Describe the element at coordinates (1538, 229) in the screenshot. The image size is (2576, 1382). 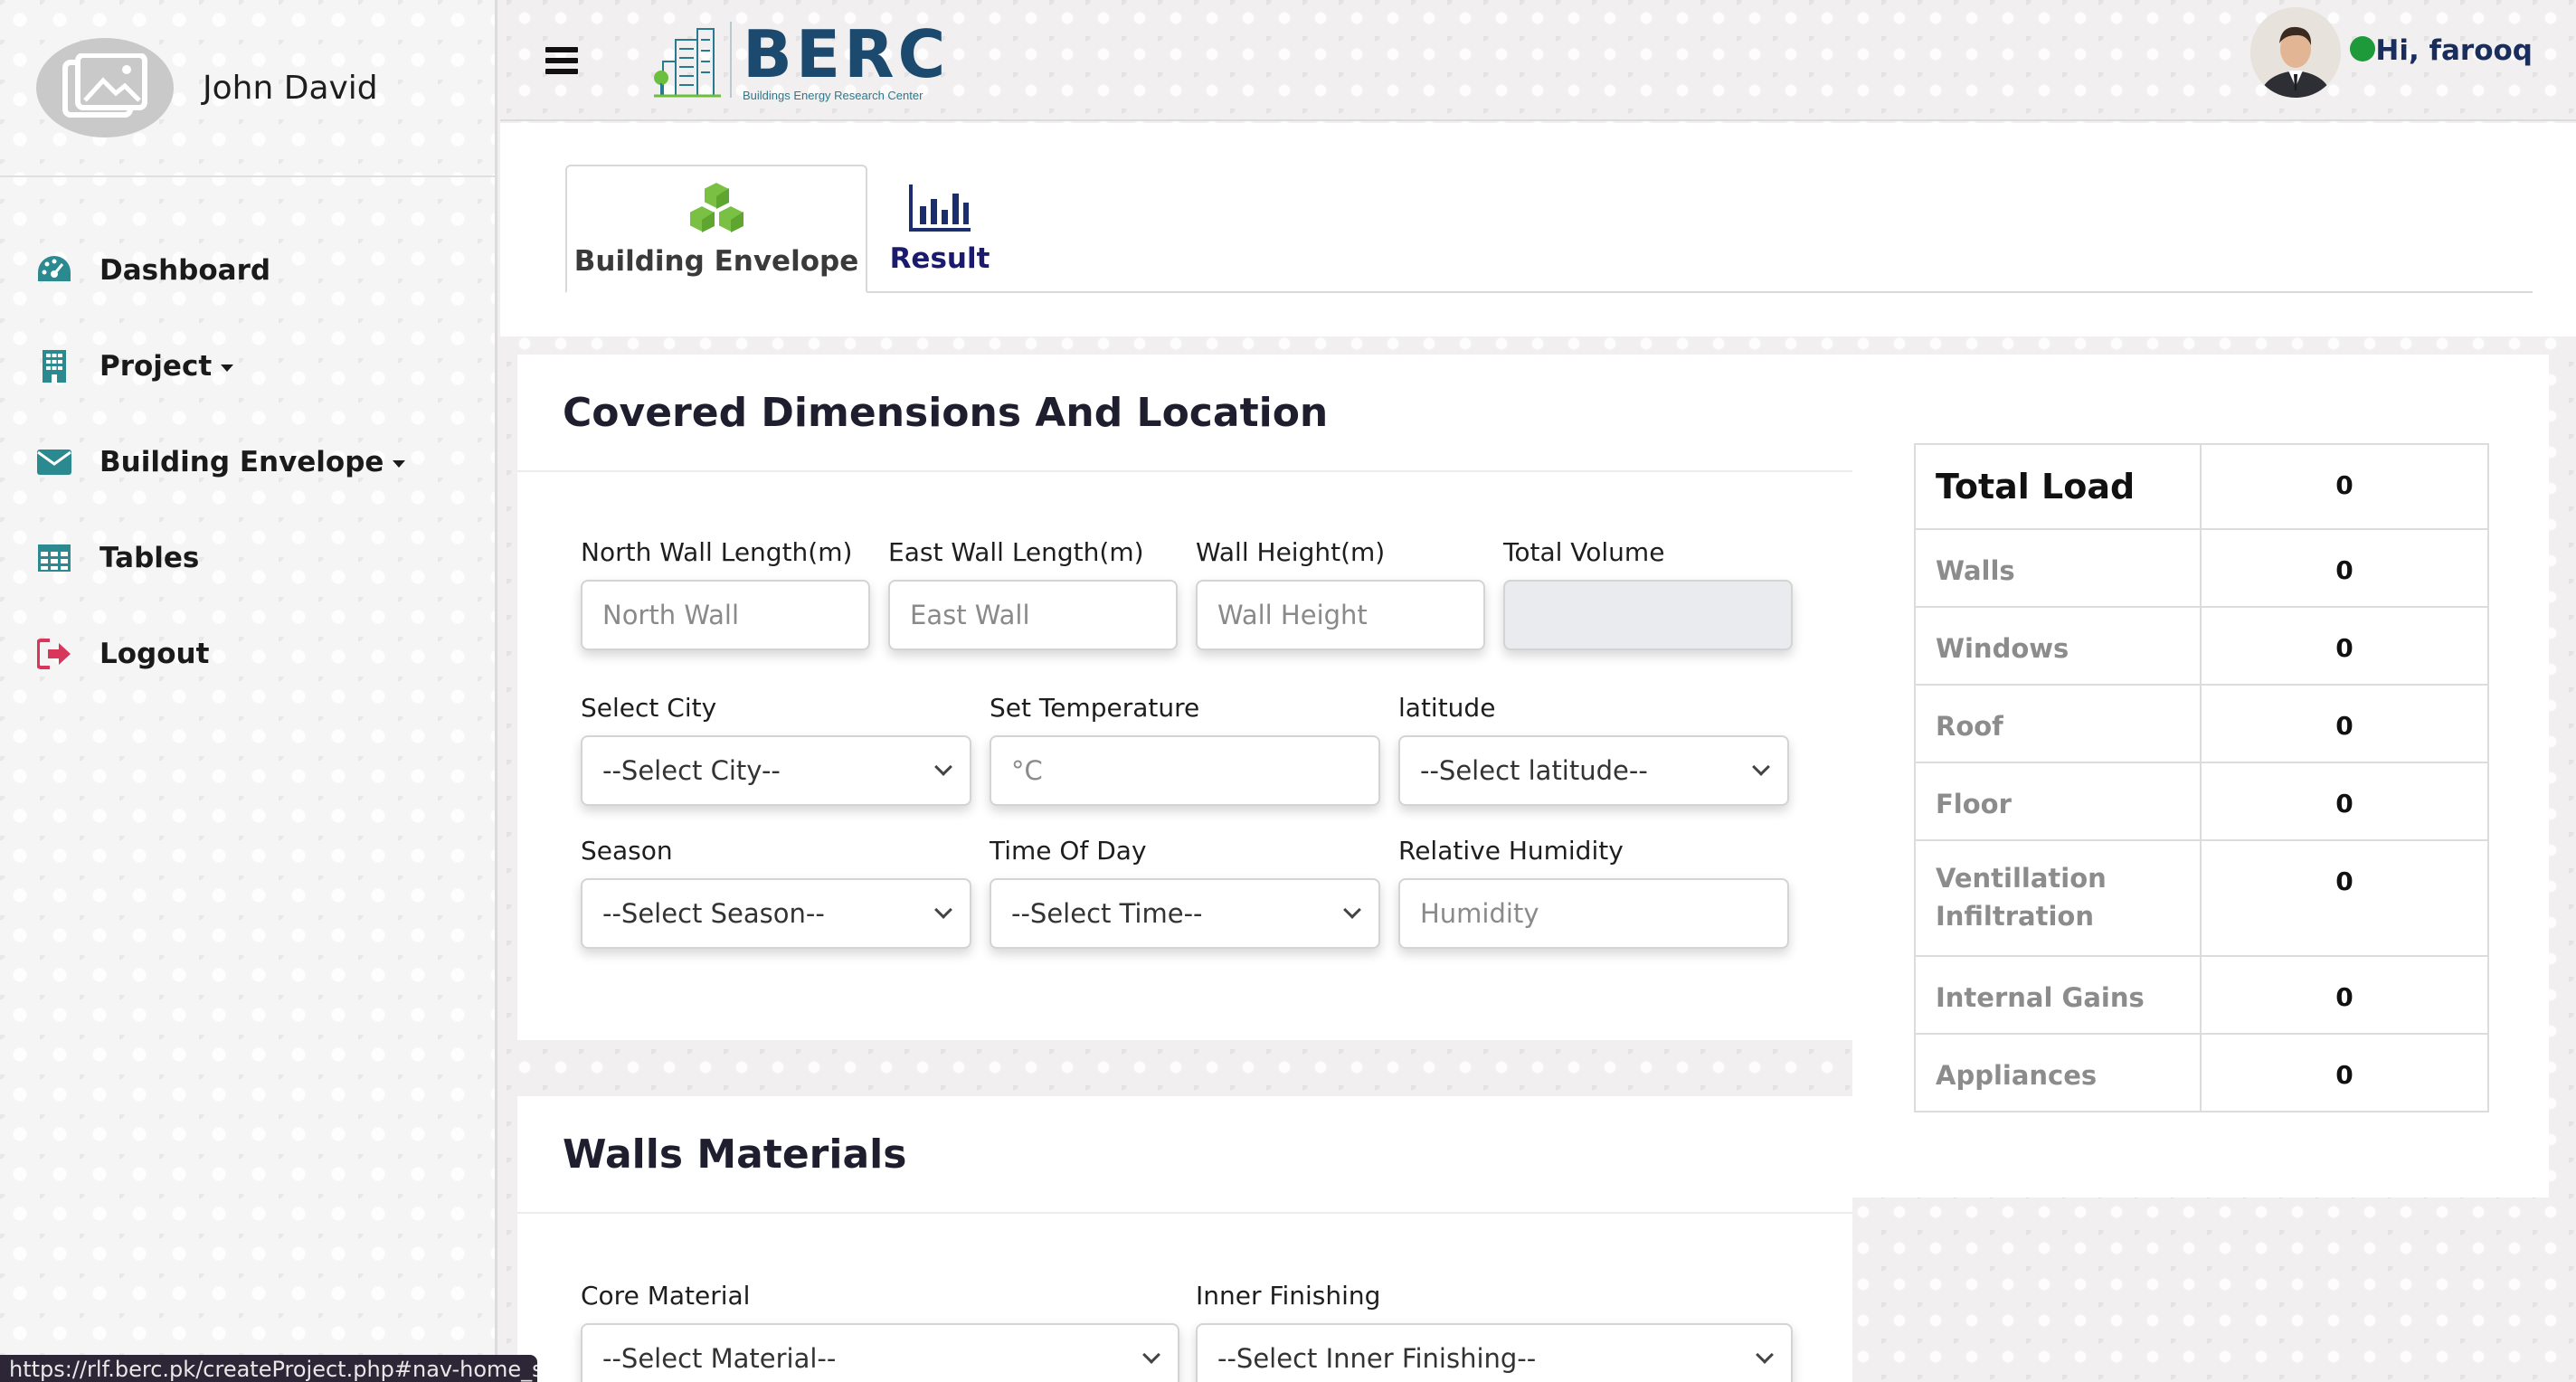
I see `tab-bar: Building Envelope Result` at that location.